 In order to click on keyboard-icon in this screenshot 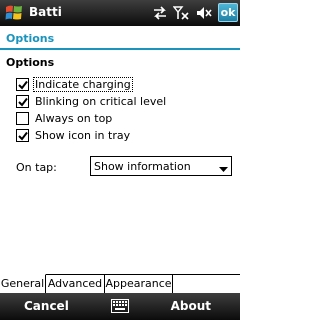, I will do `click(120, 306)`.